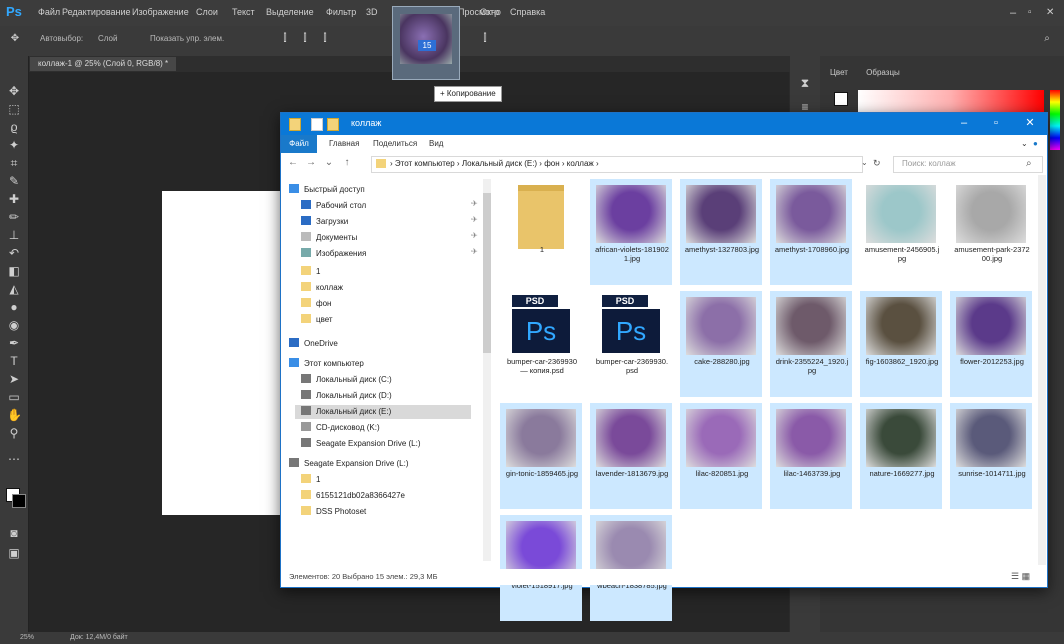 The height and width of the screenshot is (644, 1064). I want to click on file-item: gin-tonic-1859465.jpg, so click(541, 456).